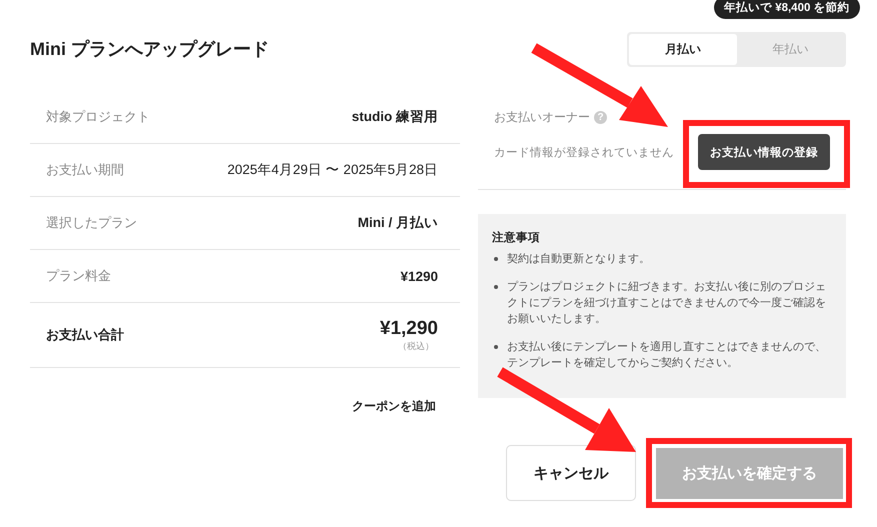 The height and width of the screenshot is (527, 877). I want to click on notes-title: 注意事項, so click(516, 237).